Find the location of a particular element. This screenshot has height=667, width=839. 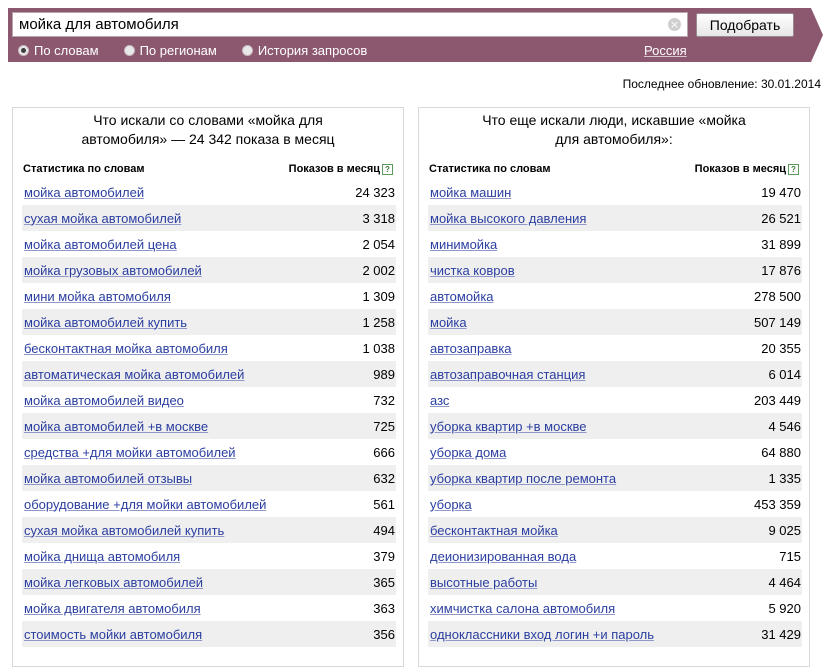

table-row: мойка 507 149 is located at coordinates (615, 322).